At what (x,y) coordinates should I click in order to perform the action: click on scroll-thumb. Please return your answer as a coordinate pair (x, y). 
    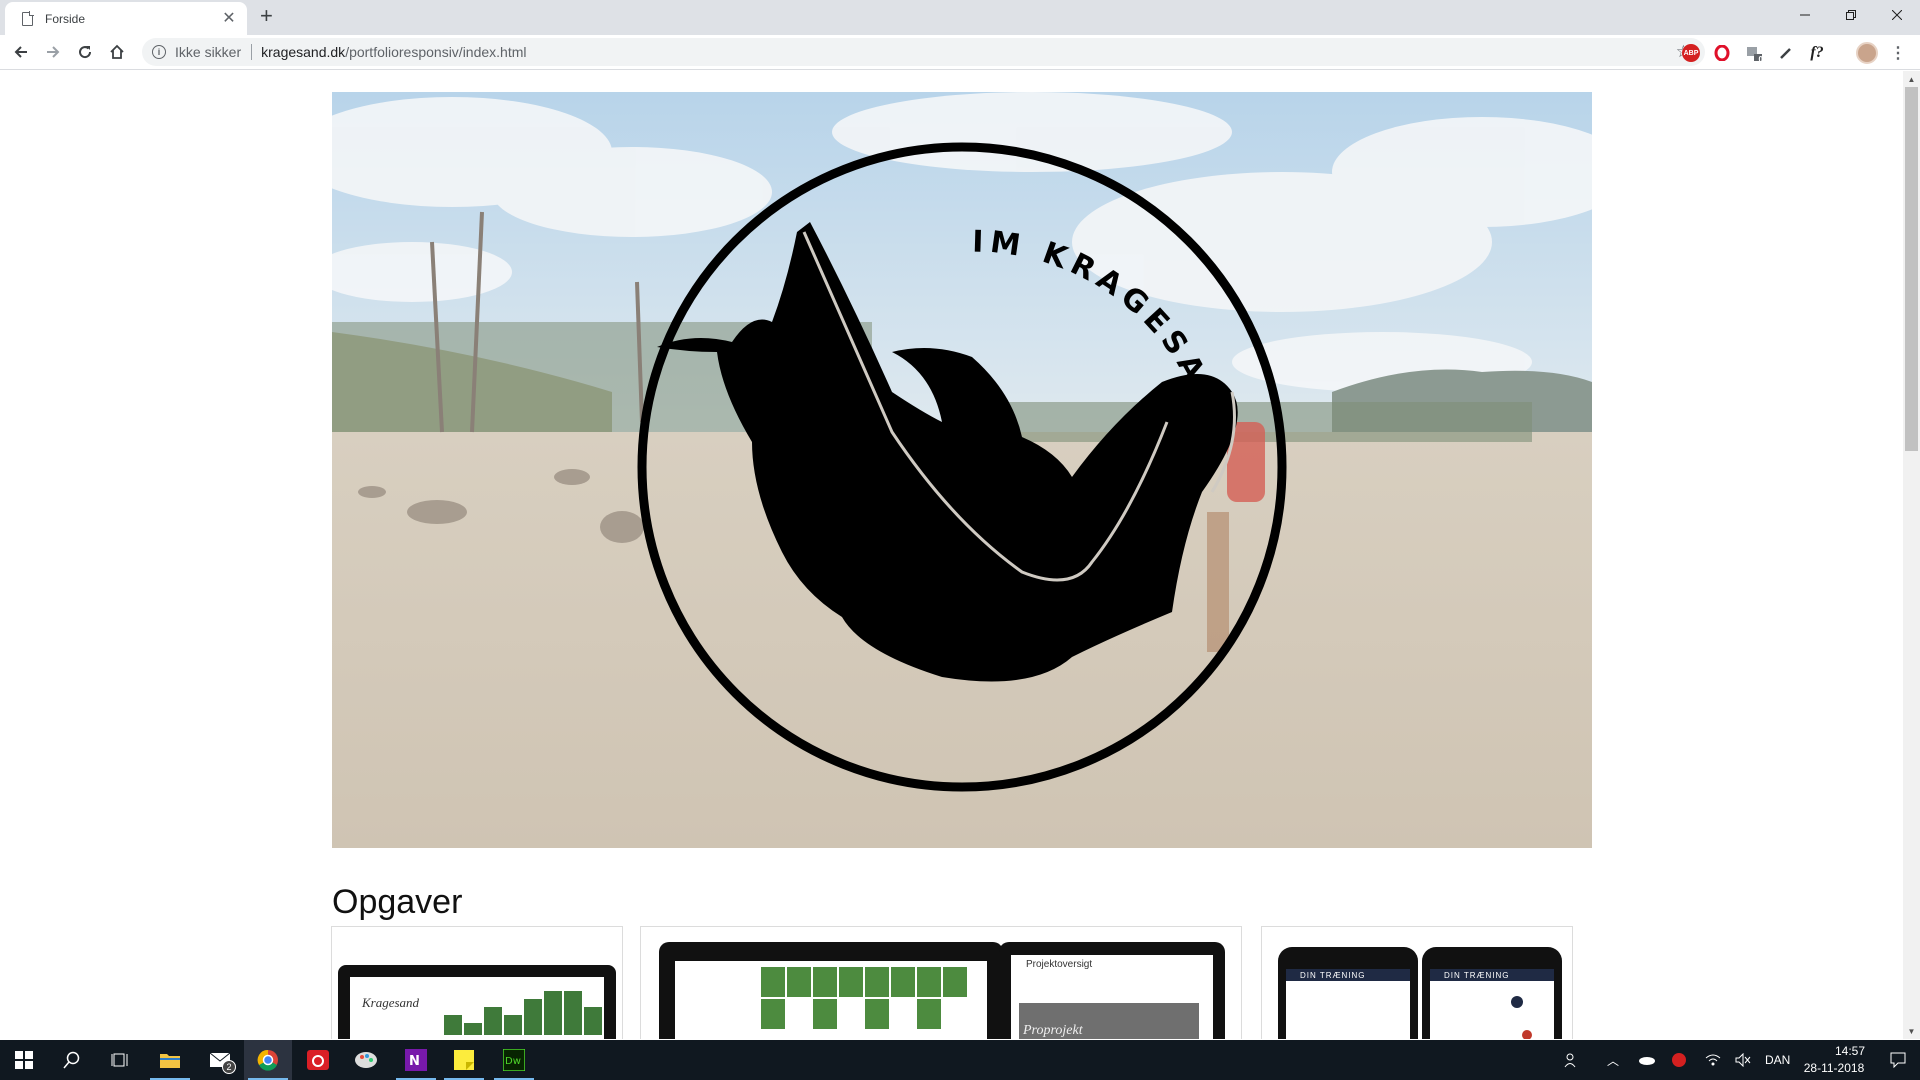
    Looking at the image, I should click on (1911, 269).